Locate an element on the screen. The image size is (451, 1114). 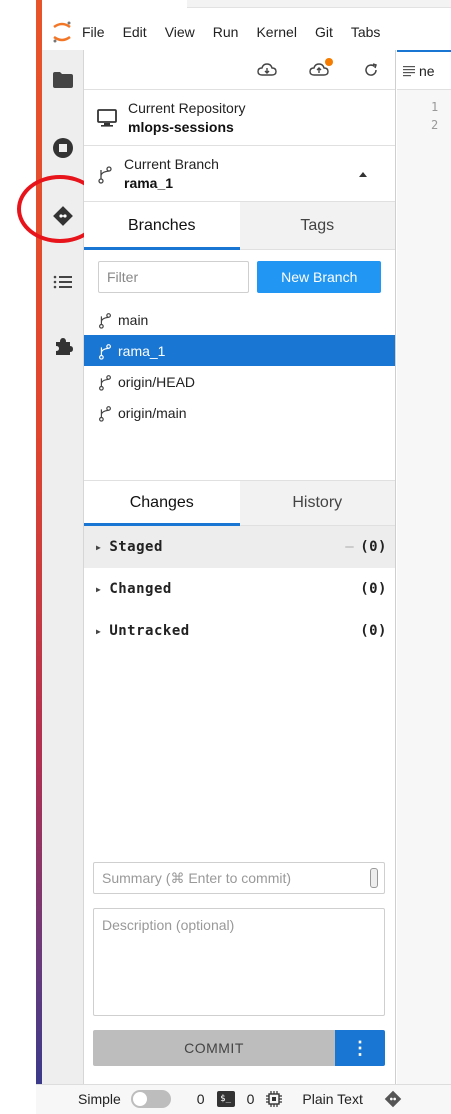
branch-item-label: origin/main is located at coordinates (152, 412).